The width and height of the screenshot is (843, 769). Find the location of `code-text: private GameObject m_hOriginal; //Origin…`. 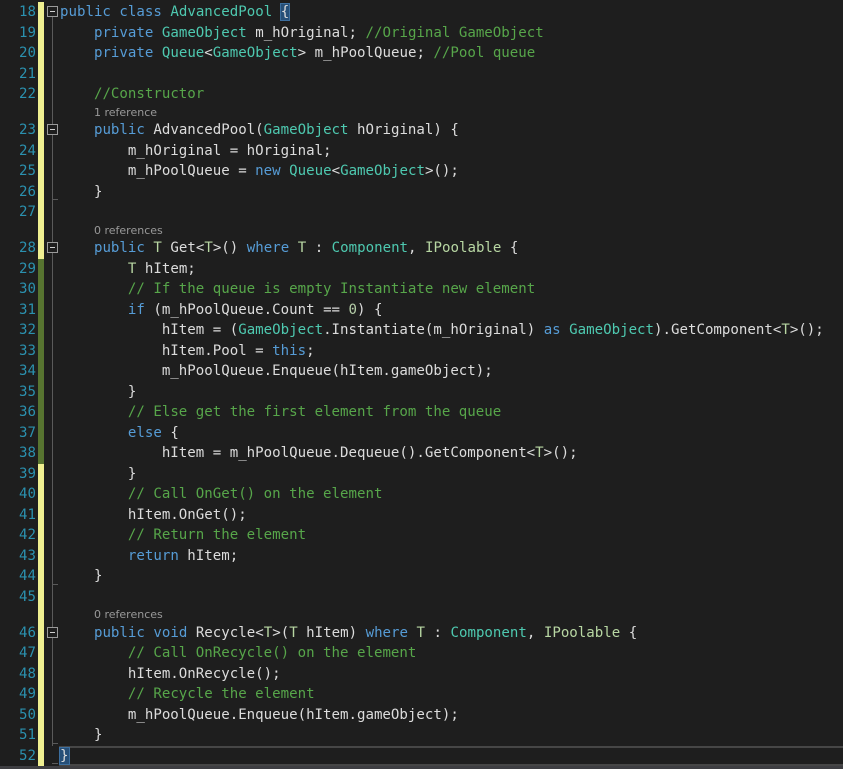

code-text: private GameObject m_hOriginal; //Origin… is located at coordinates (302, 33).